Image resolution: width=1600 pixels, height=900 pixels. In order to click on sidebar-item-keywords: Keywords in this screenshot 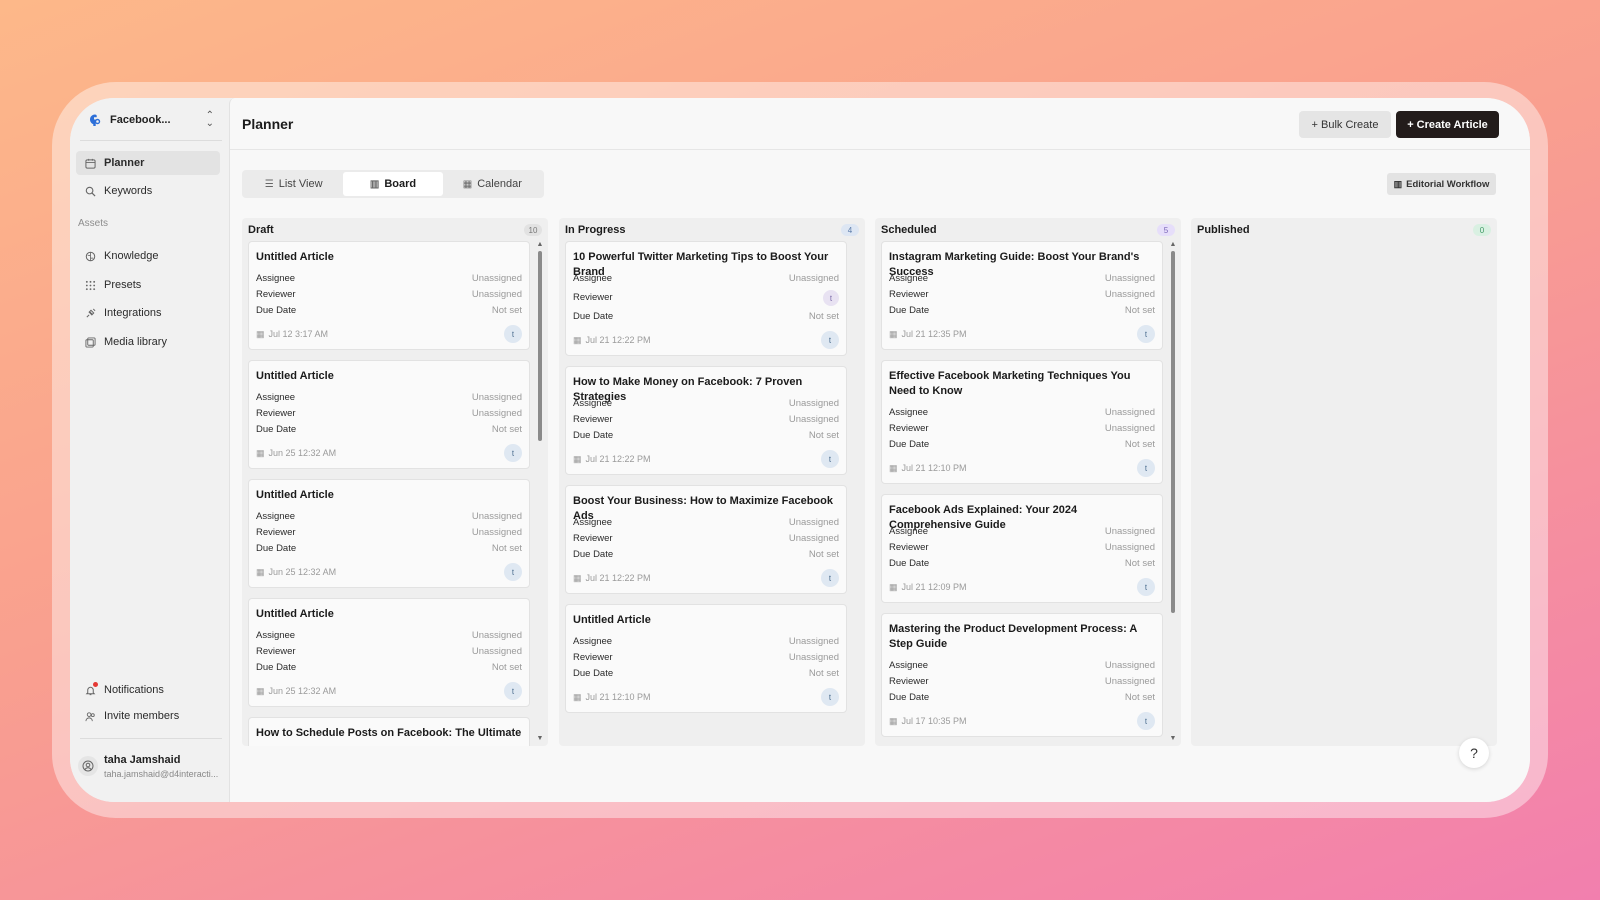, I will do `click(148, 191)`.